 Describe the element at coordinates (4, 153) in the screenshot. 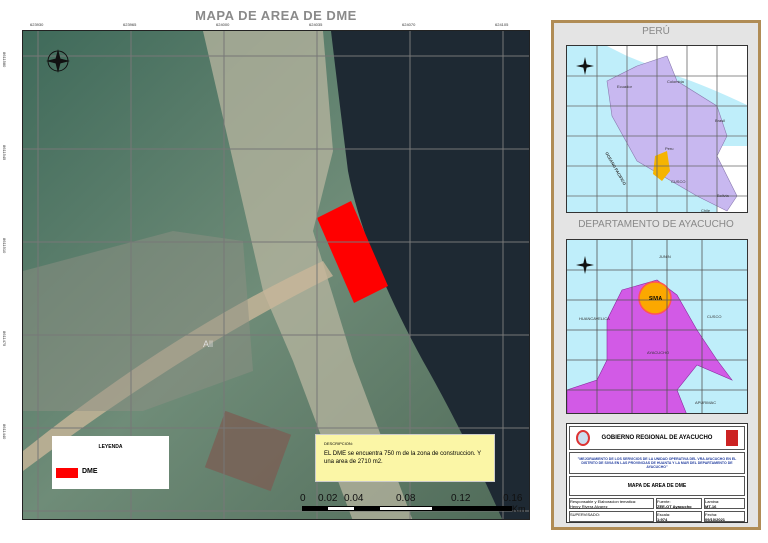

I see `grid-label-y: 8611545` at that location.